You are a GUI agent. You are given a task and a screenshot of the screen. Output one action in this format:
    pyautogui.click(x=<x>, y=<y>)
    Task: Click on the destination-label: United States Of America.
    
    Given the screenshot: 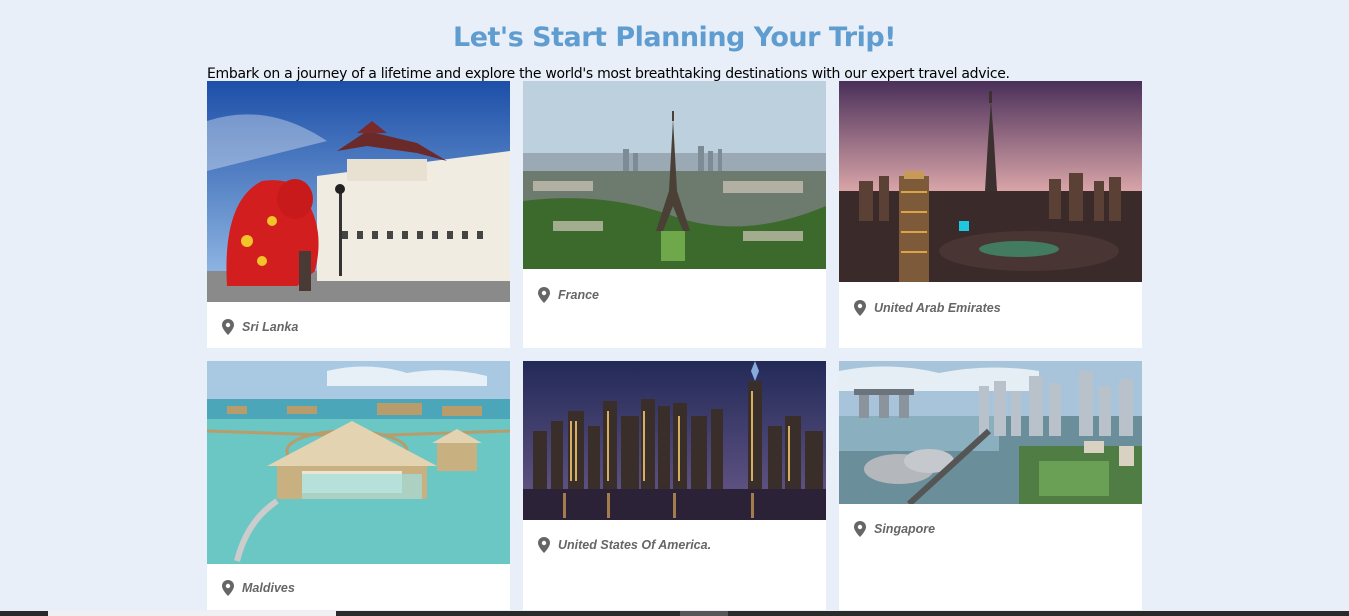 What is the action you would take?
    pyautogui.click(x=624, y=545)
    